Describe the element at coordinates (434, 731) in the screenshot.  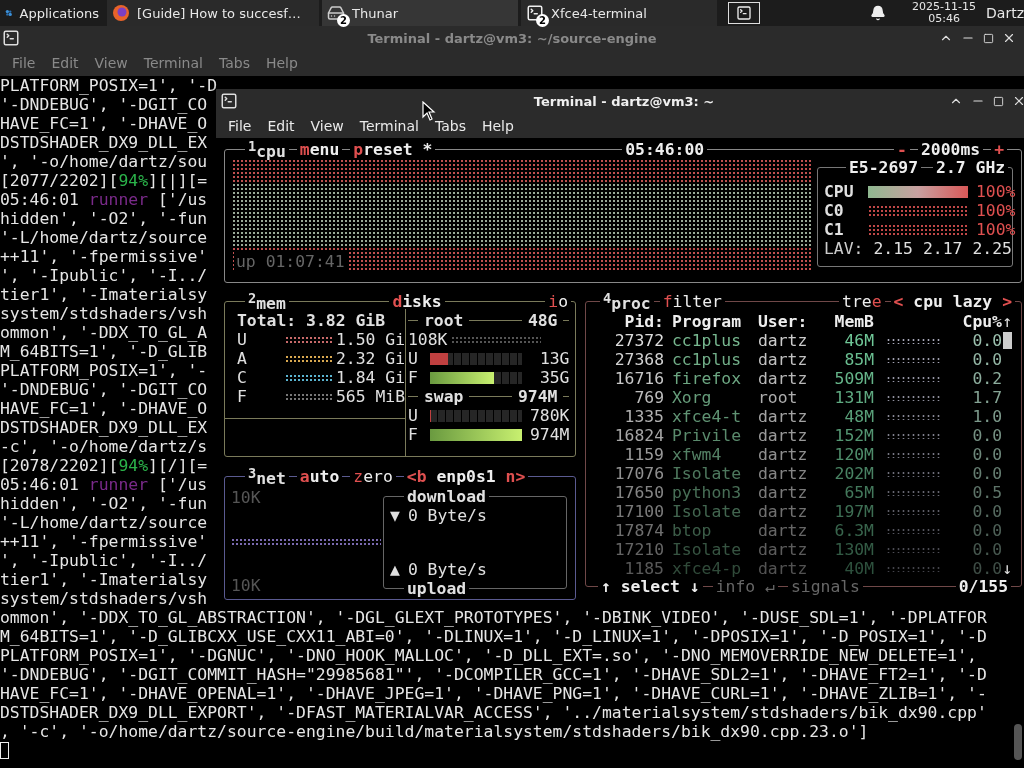
I see `terminal-line: , '-c', '-o/home/dartz/source-engine/build/materialsystem/stdshaders/bik_dx90.cpp.23.o']` at that location.